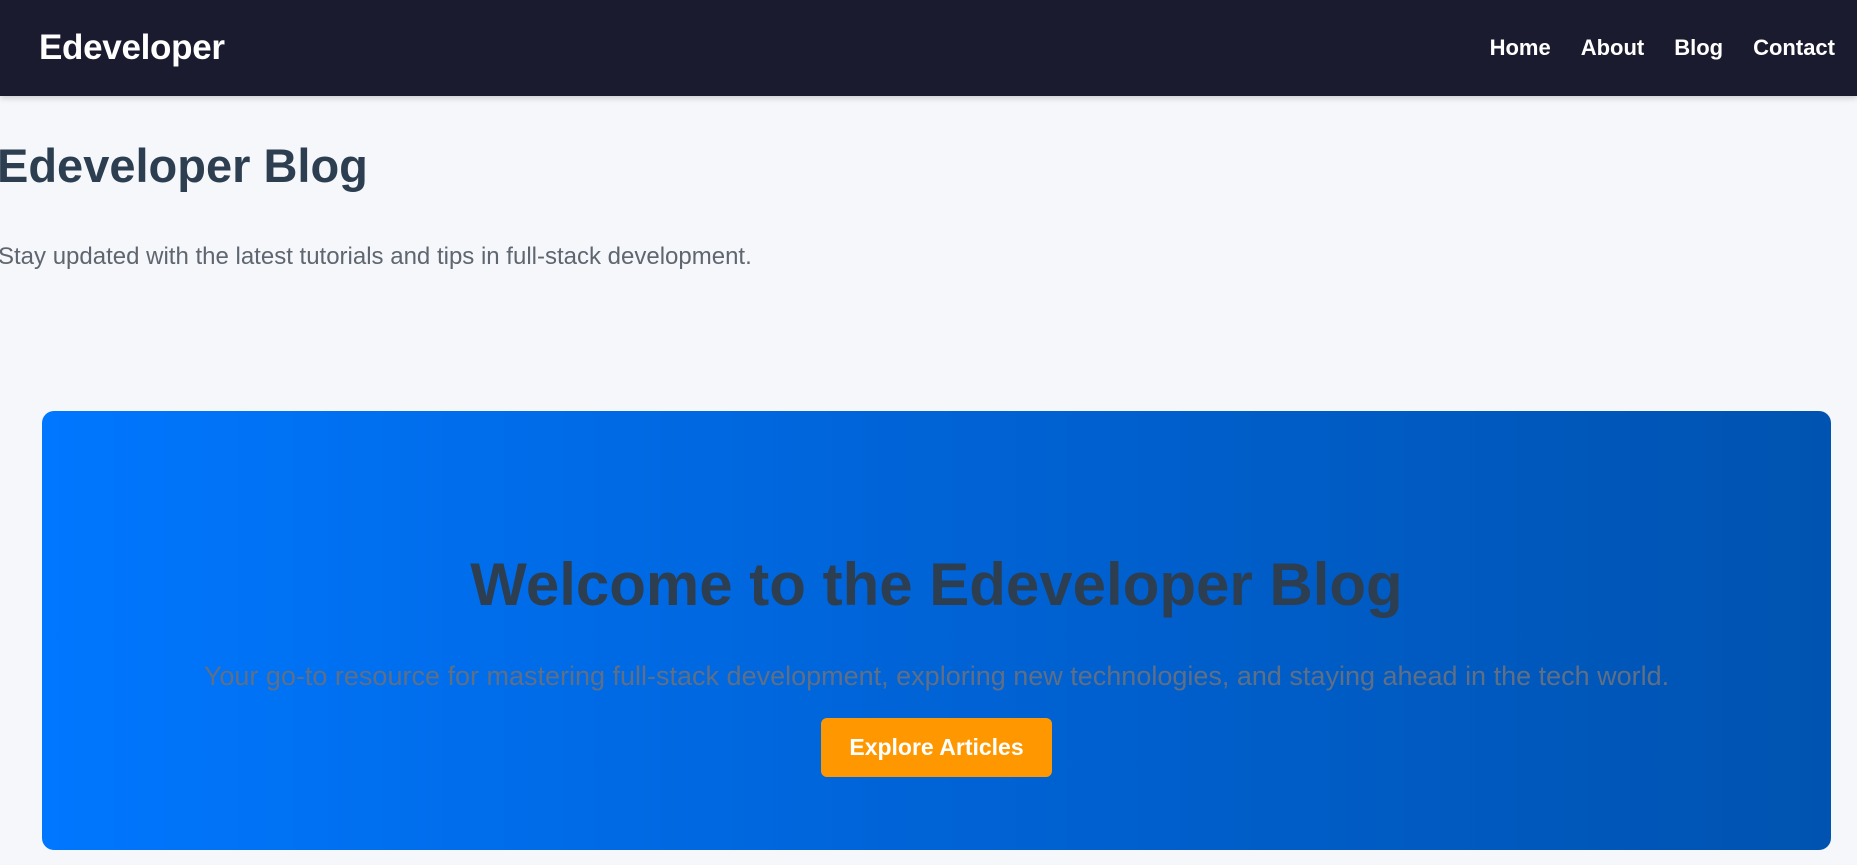  I want to click on nav-link-about: About, so click(1613, 48).